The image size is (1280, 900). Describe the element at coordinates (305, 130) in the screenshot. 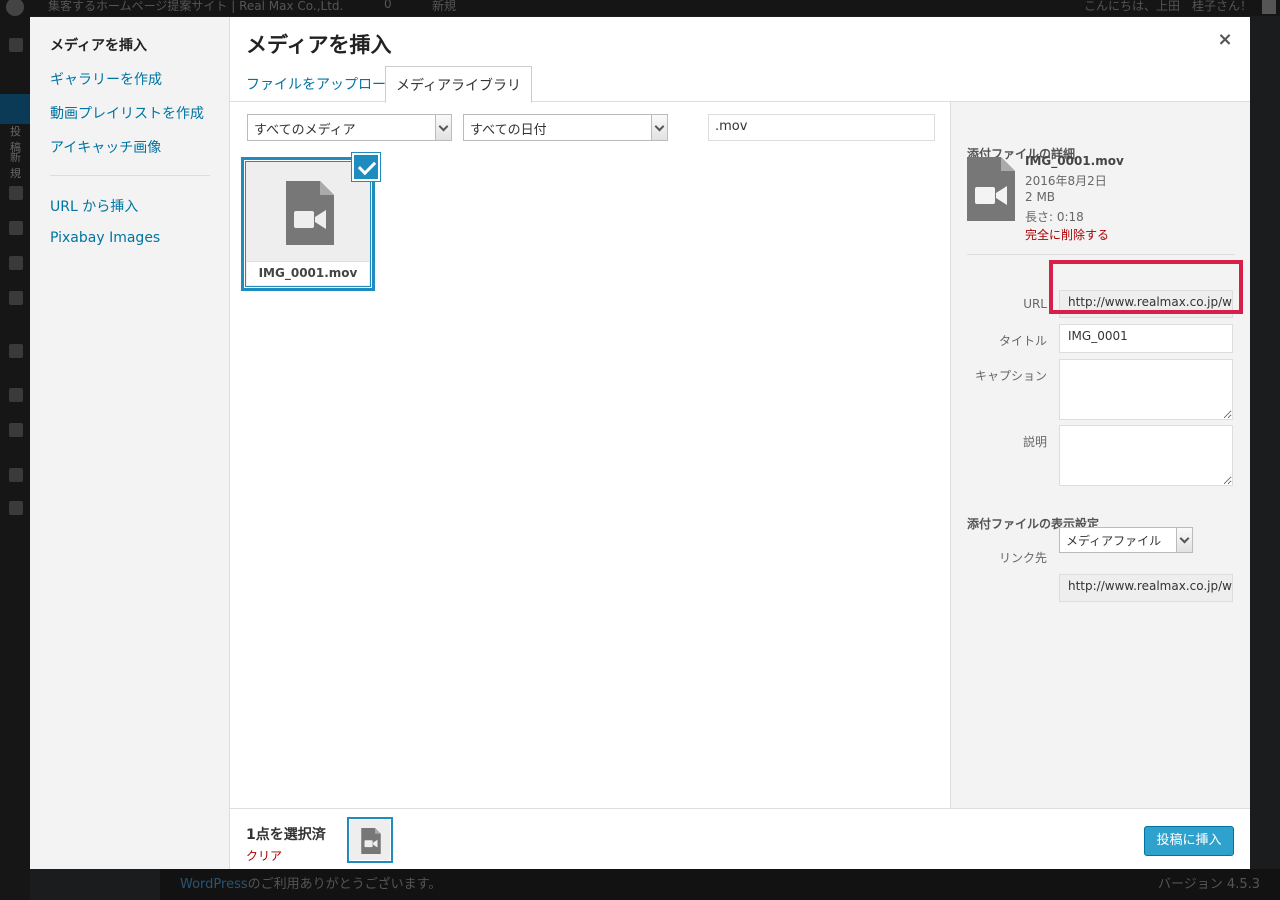

I see `media-type-filter-value: すべてのメディア` at that location.